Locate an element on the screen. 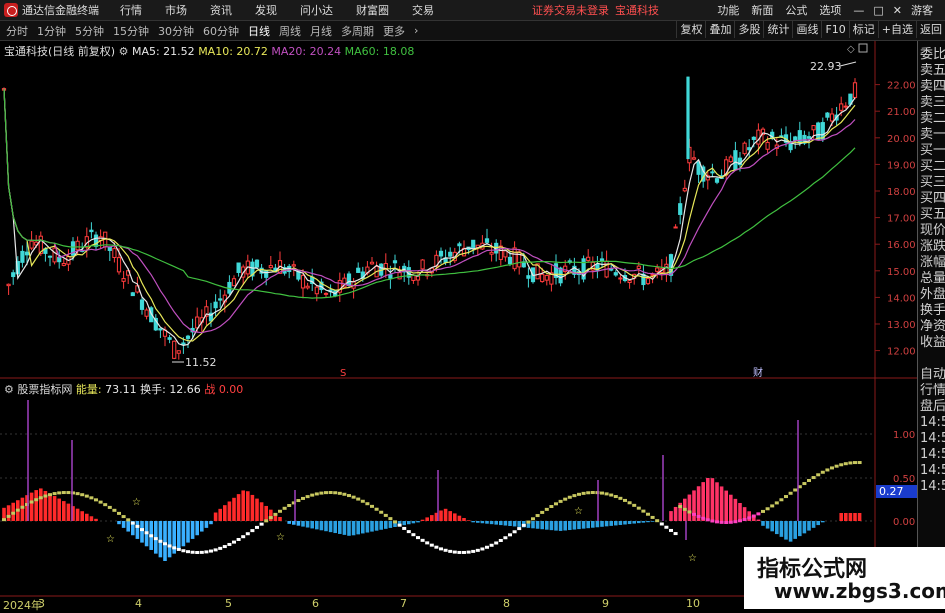 The image size is (945, 613). period-monthly: 月线 is located at coordinates (321, 31).